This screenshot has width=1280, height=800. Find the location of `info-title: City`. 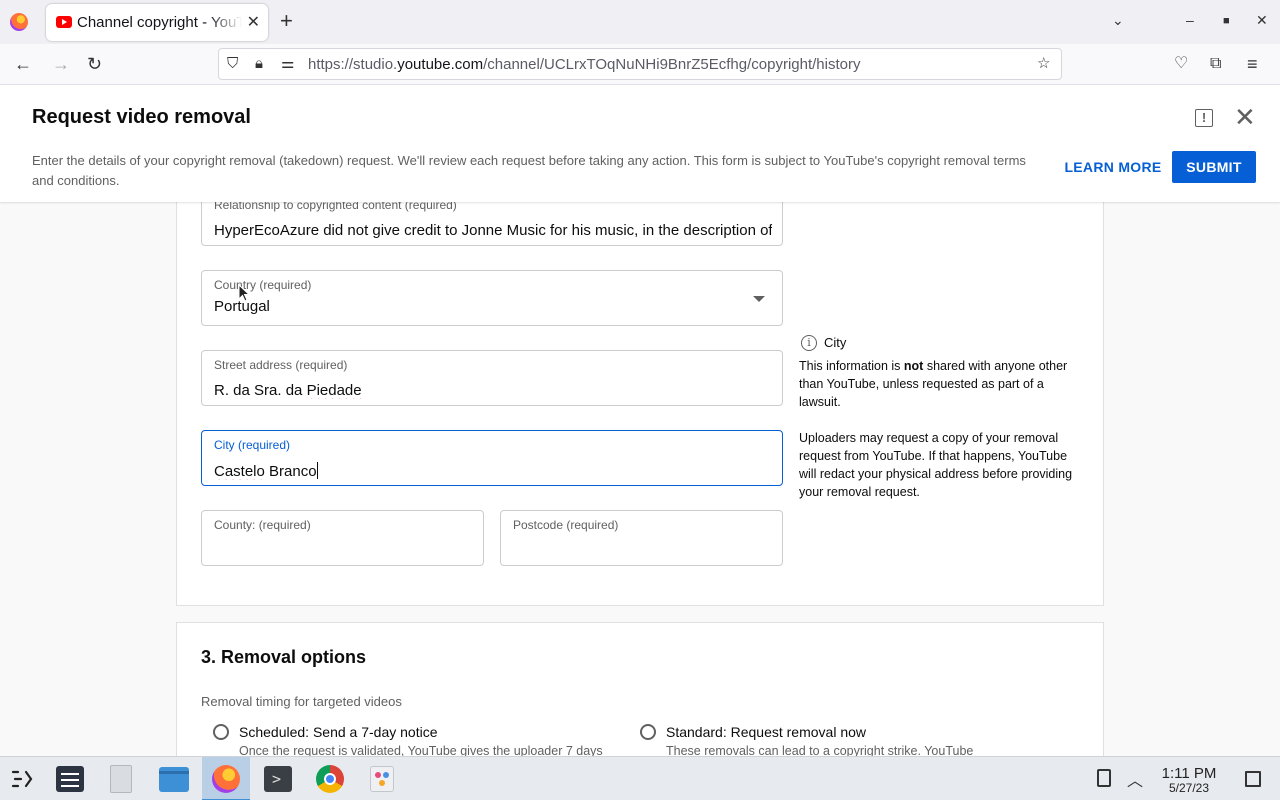

info-title: City is located at coordinates (835, 342).